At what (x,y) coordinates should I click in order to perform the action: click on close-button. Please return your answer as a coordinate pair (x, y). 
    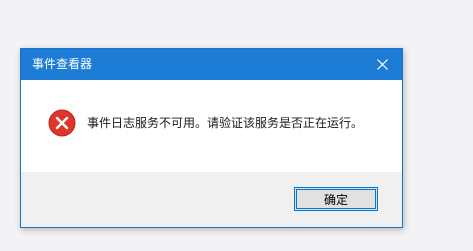
    Looking at the image, I should click on (382, 64).